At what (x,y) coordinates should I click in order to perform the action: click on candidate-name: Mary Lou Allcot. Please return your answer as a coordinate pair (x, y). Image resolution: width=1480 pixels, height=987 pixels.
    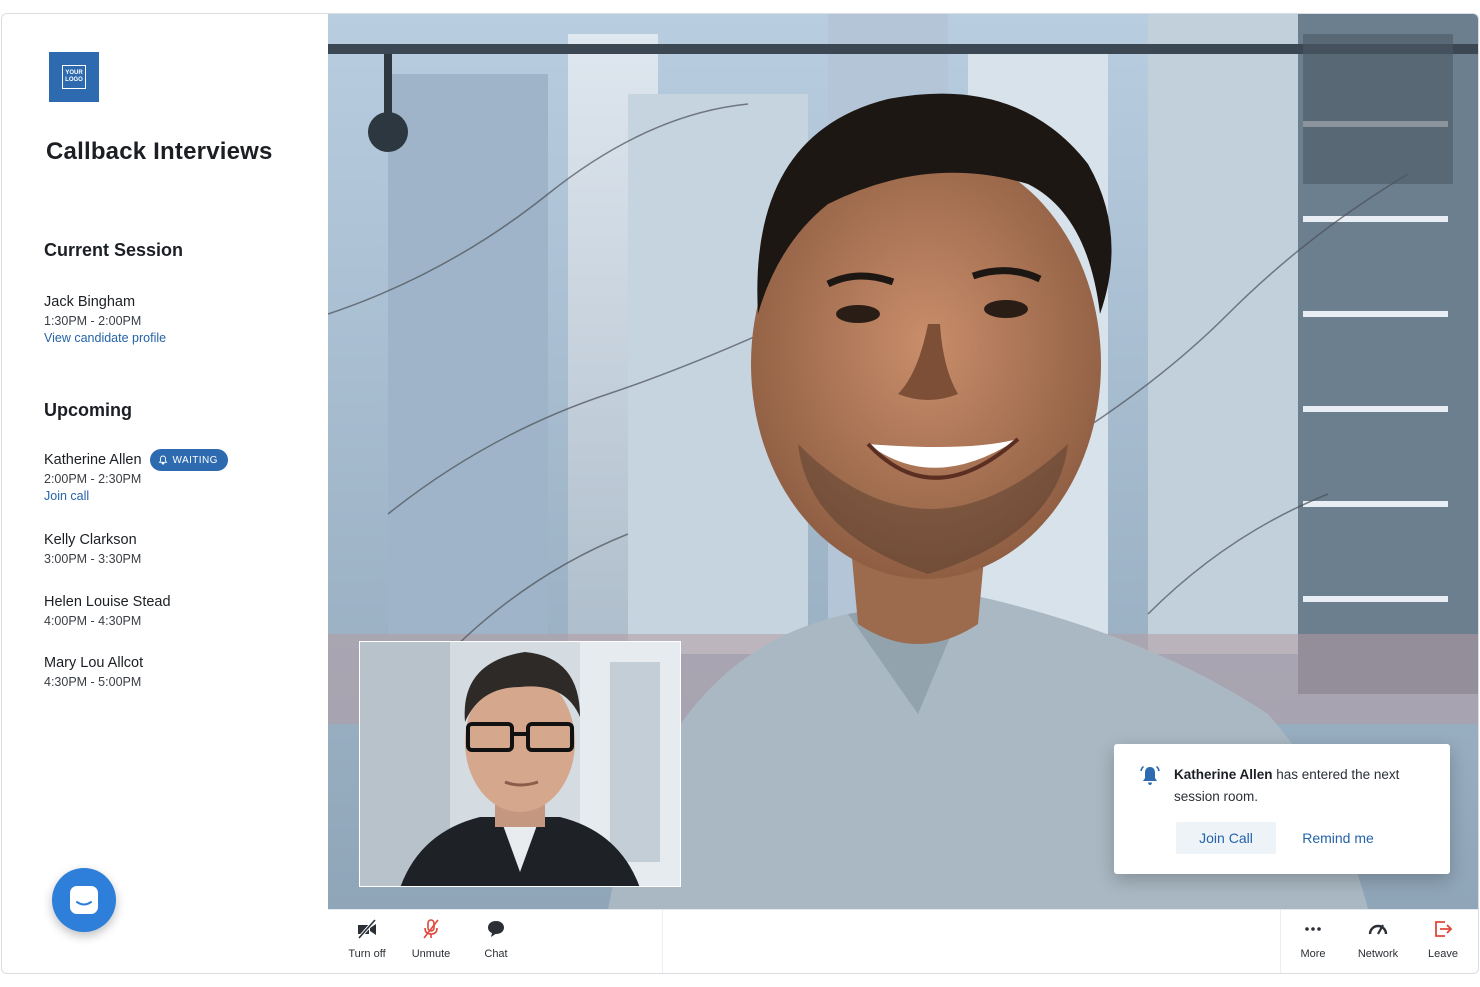
    Looking at the image, I should click on (94, 663).